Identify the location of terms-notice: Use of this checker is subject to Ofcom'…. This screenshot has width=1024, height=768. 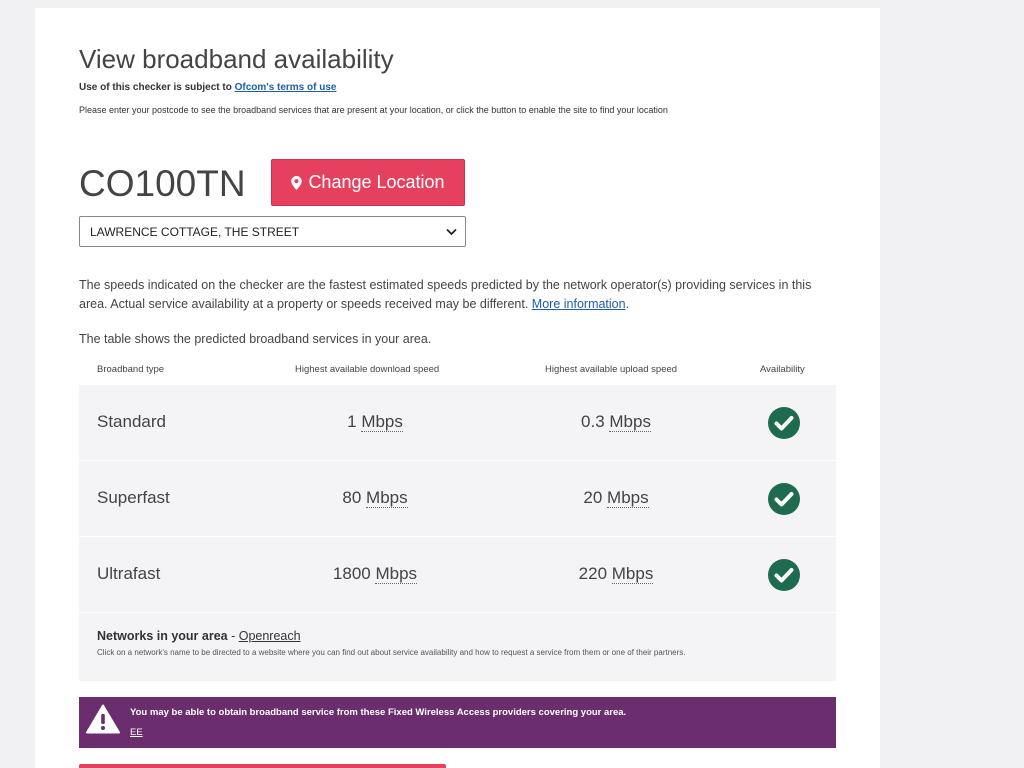
(207, 87).